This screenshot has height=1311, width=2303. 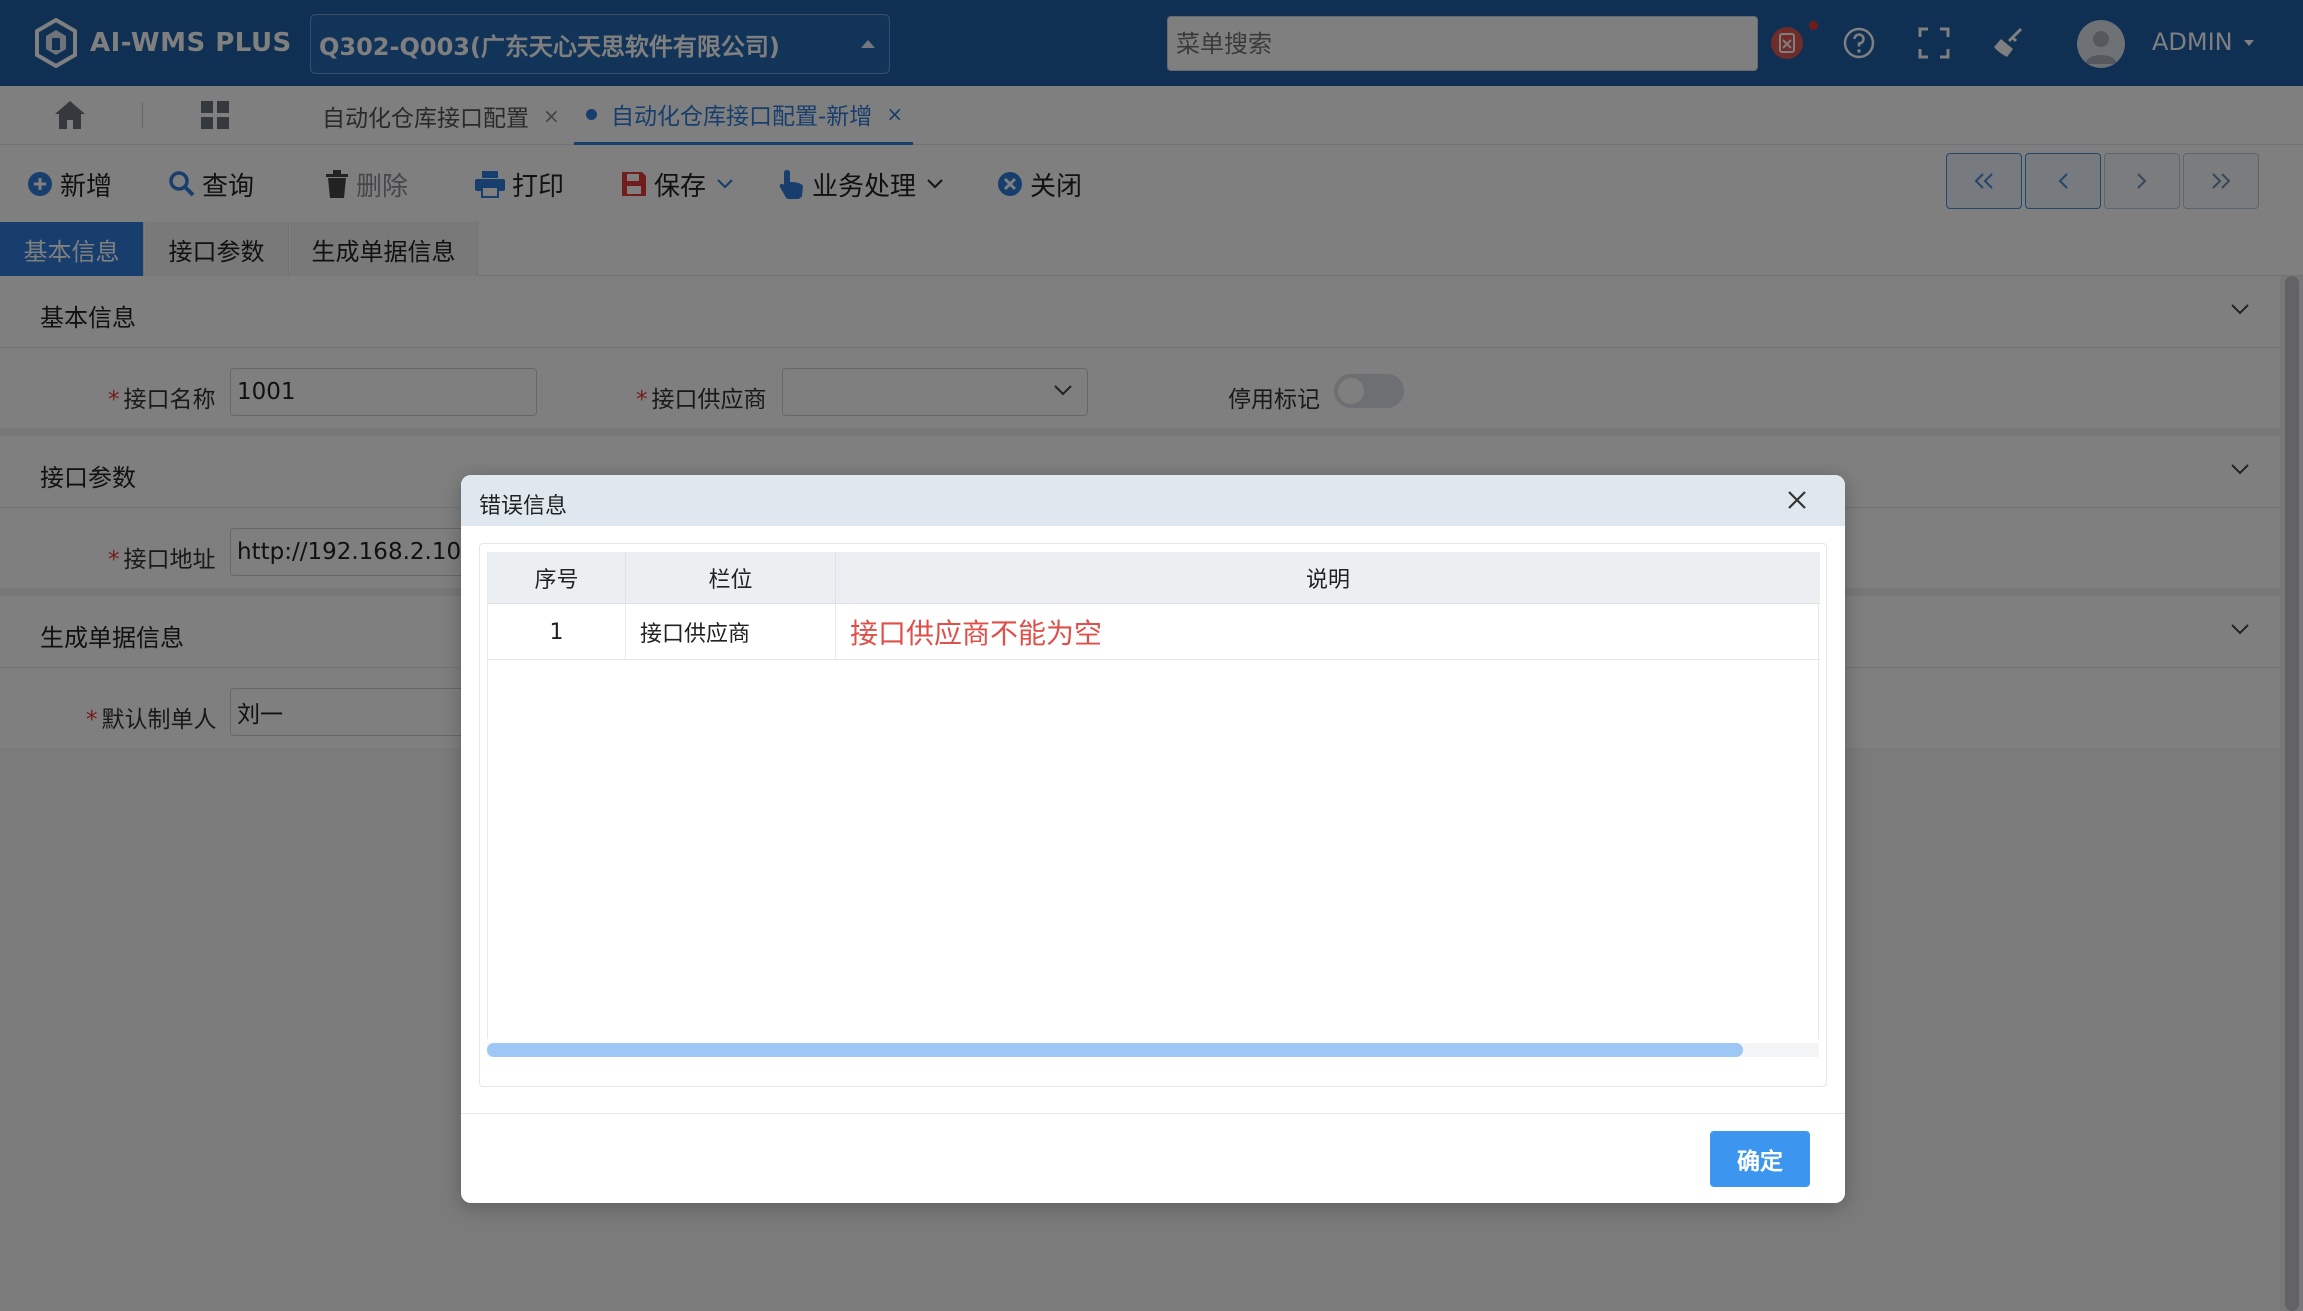 I want to click on table-scrollbar, so click(x=1115, y=1050).